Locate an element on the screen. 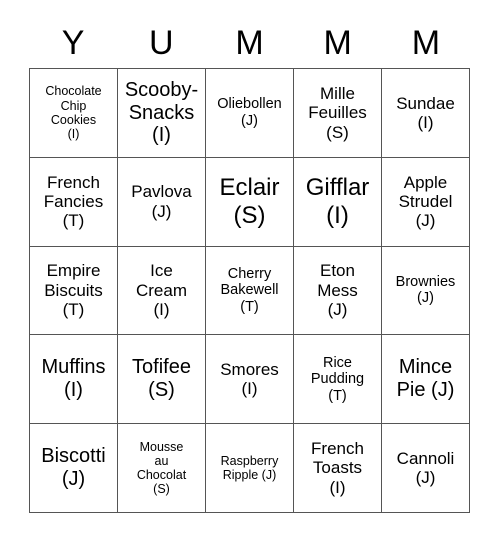 This screenshot has width=500, height=544. bingo-cell-label: Tofifee (S) is located at coordinates (161, 379).